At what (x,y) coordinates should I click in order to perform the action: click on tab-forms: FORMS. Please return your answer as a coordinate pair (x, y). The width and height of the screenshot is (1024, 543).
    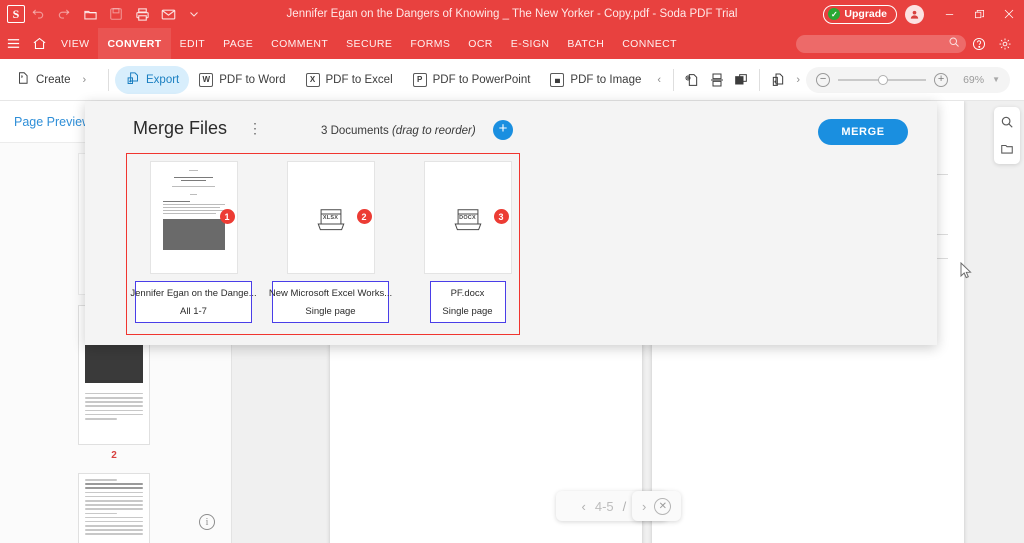
    Looking at the image, I should click on (430, 43).